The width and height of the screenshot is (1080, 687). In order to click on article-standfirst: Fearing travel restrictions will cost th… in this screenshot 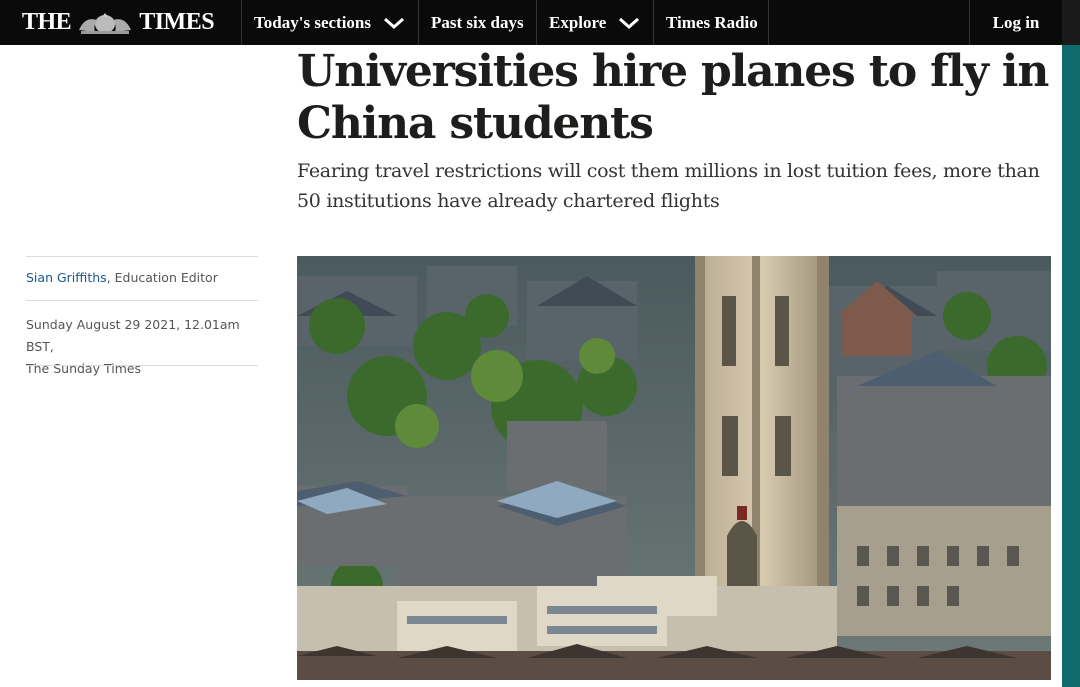, I will do `click(668, 186)`.